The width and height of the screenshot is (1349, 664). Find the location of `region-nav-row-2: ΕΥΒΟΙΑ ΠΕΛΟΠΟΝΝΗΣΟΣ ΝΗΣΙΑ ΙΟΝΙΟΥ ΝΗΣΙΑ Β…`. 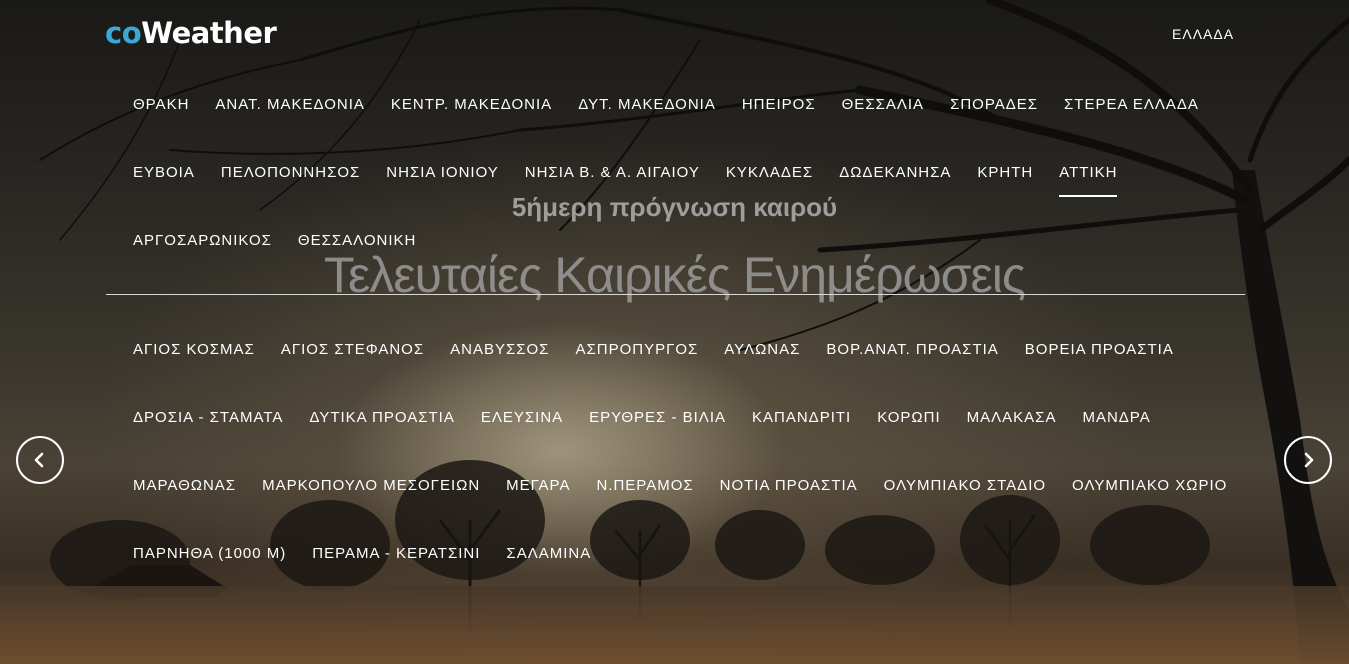

region-nav-row-2: ΕΥΒΟΙΑ ΠΕΛΟΠΟΝΝΗΣΟΣ ΝΗΣΙΑ ΙΟΝΙΟΥ ΝΗΣΙΑ Β… is located at coordinates (625, 180).